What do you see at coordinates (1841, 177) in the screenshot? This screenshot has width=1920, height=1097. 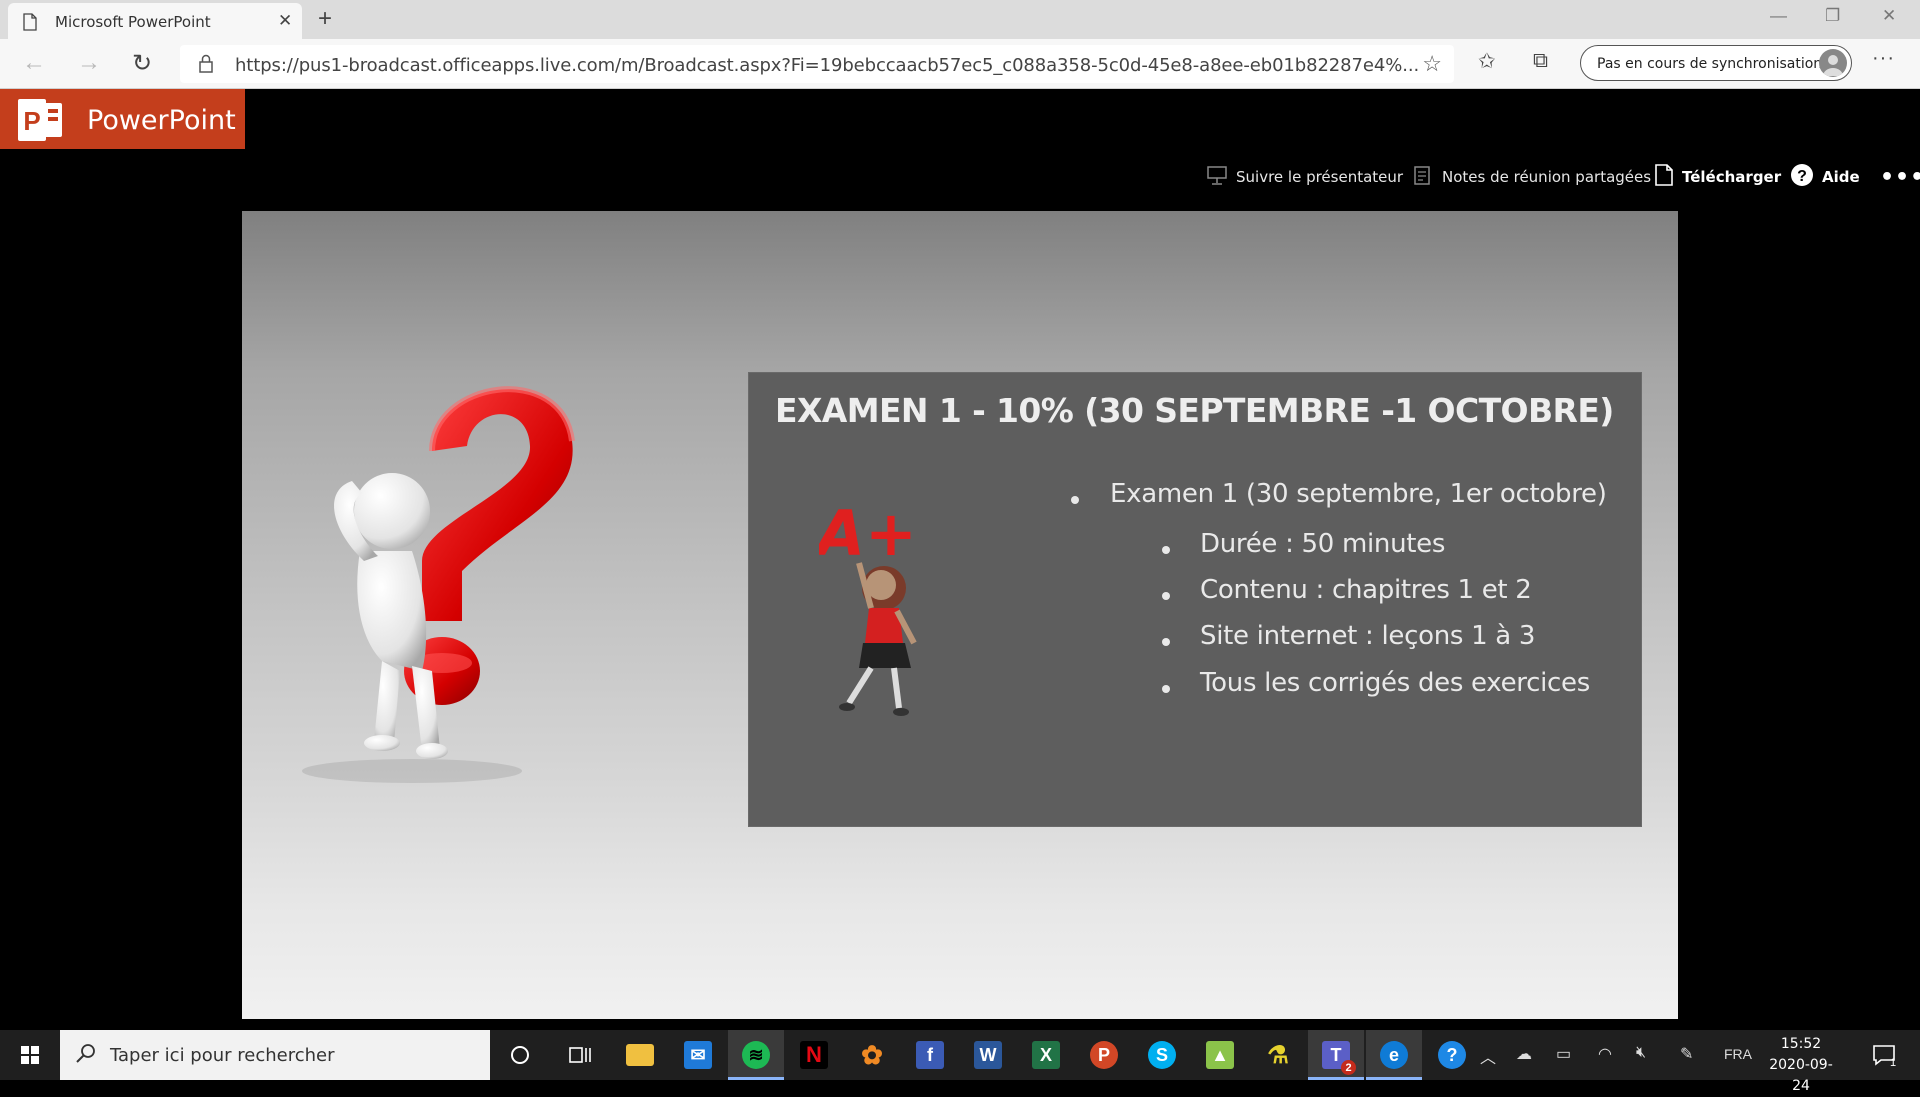 I see `help-label: Aide` at bounding box center [1841, 177].